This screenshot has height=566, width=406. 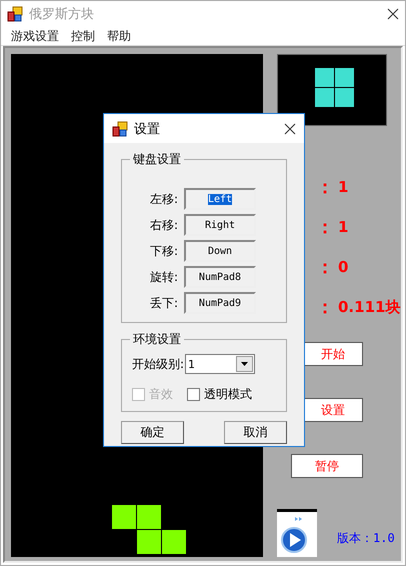 What do you see at coordinates (220, 225) in the screenshot?
I see `key-field: Right` at bounding box center [220, 225].